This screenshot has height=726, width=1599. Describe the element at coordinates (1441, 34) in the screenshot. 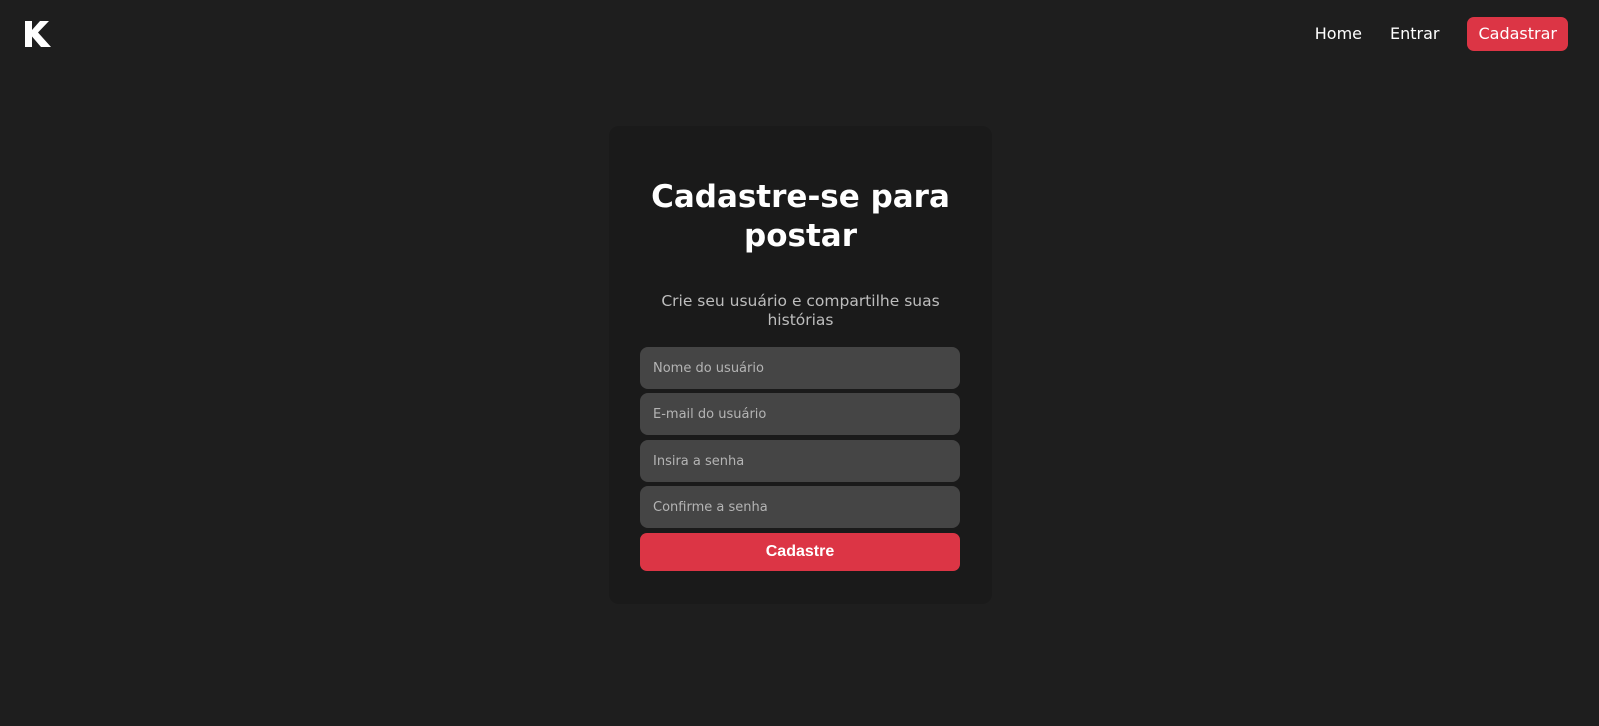

I see `nav-links: Home Entrar Cadastrar` at that location.